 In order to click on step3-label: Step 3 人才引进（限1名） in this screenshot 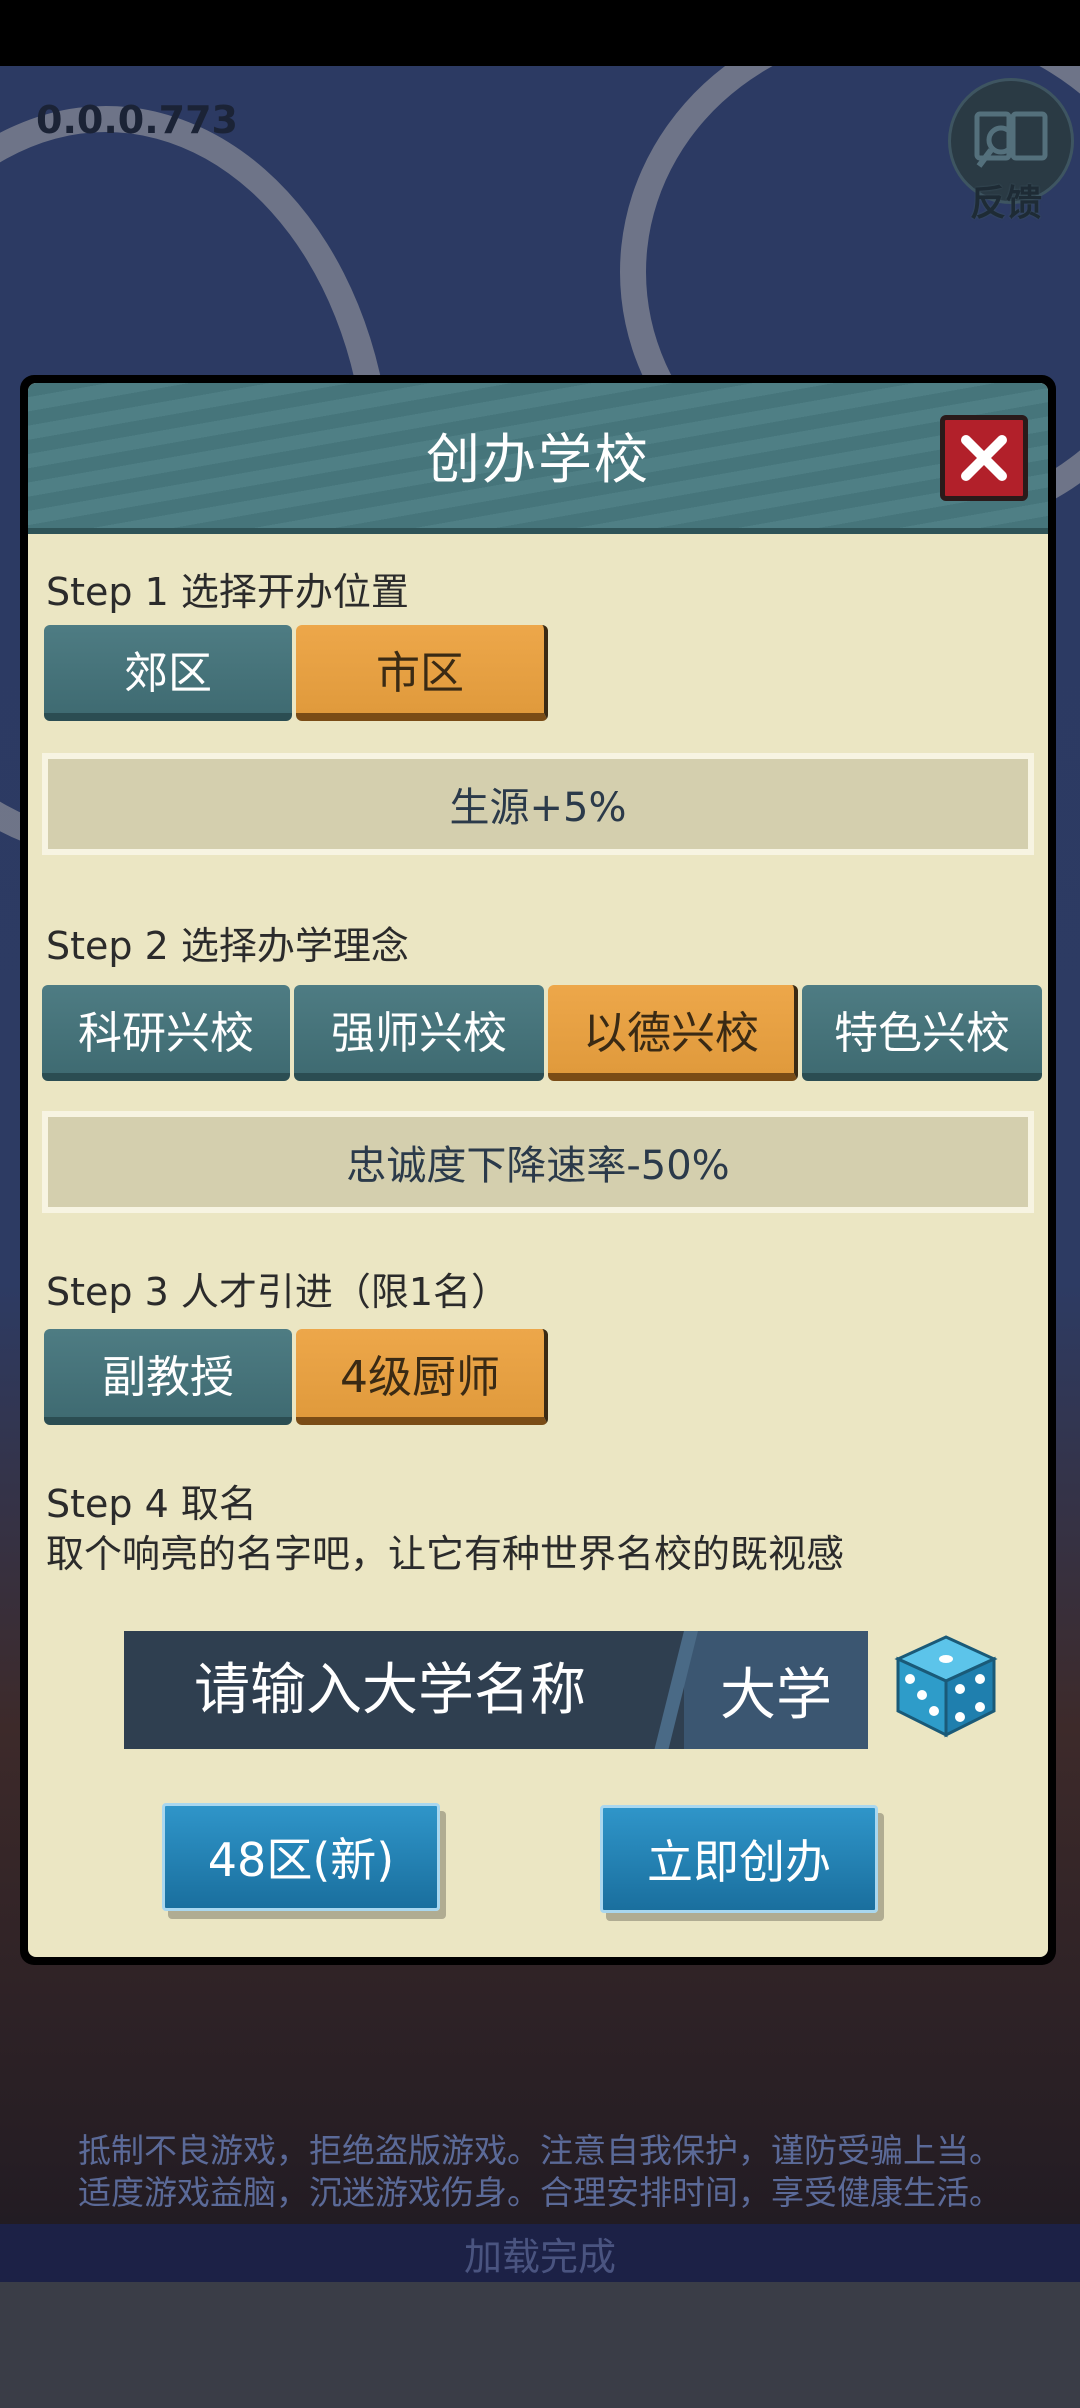, I will do `click(278, 1292)`.